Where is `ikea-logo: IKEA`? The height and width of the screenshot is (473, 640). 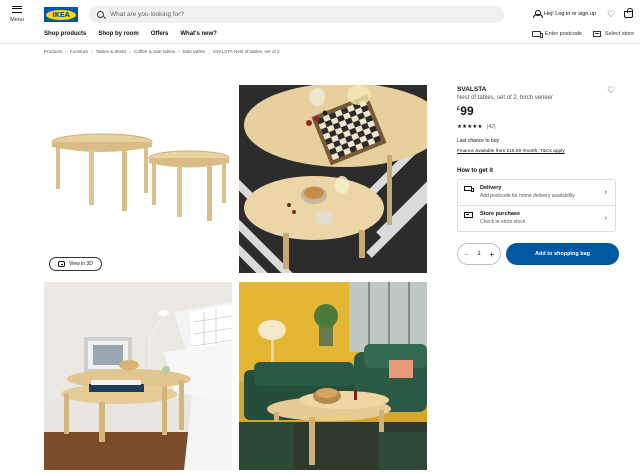
ikea-logo: IKEA is located at coordinates (61, 14).